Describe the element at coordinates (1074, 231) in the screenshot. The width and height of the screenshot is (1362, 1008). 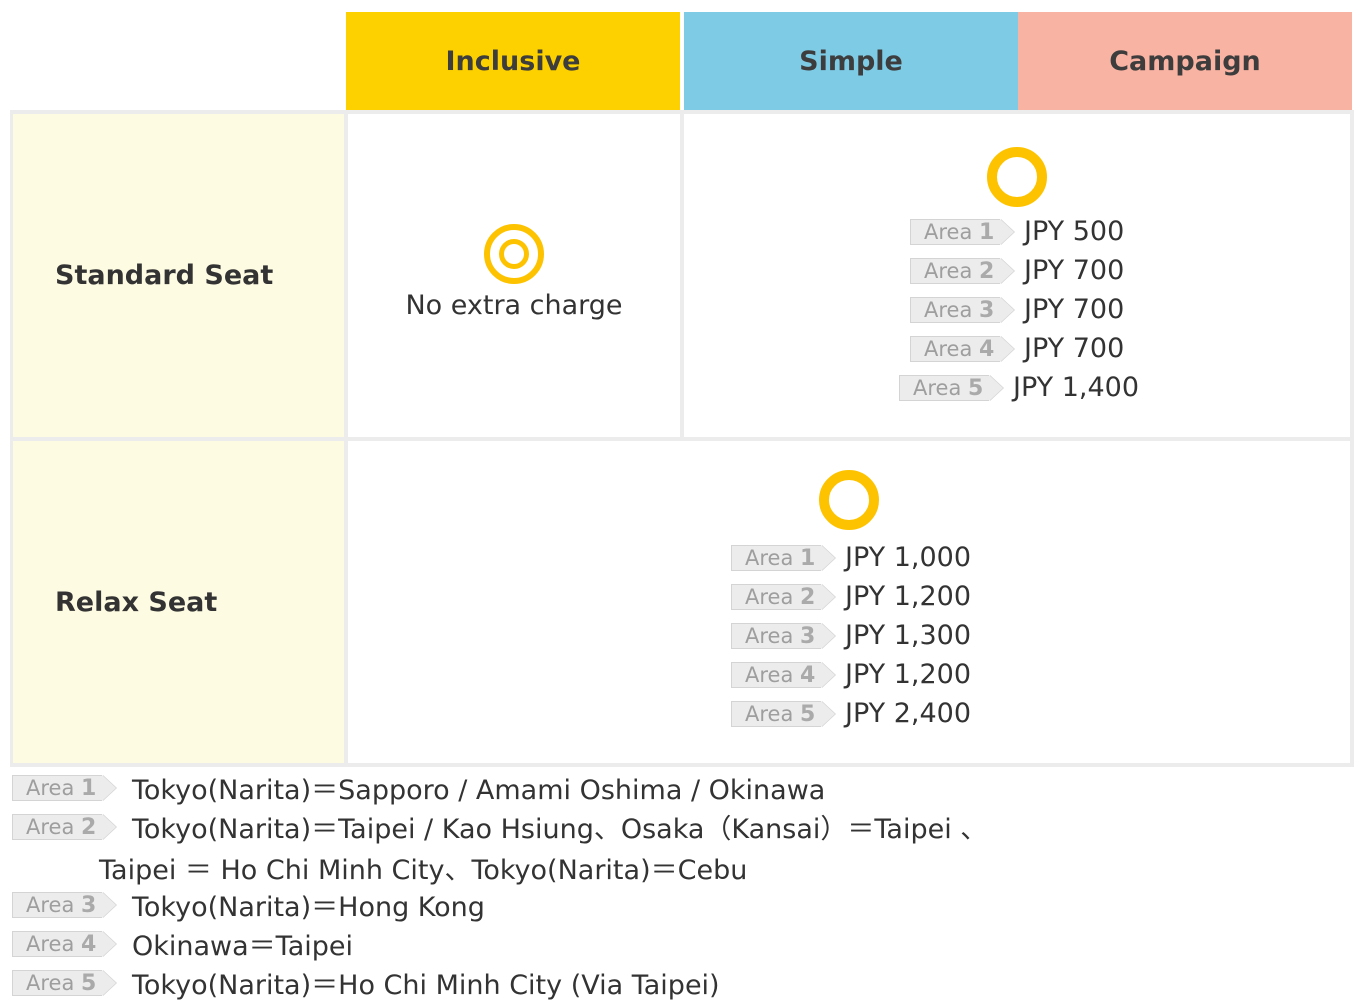
I see `standard-area1-price: JPY 500` at that location.